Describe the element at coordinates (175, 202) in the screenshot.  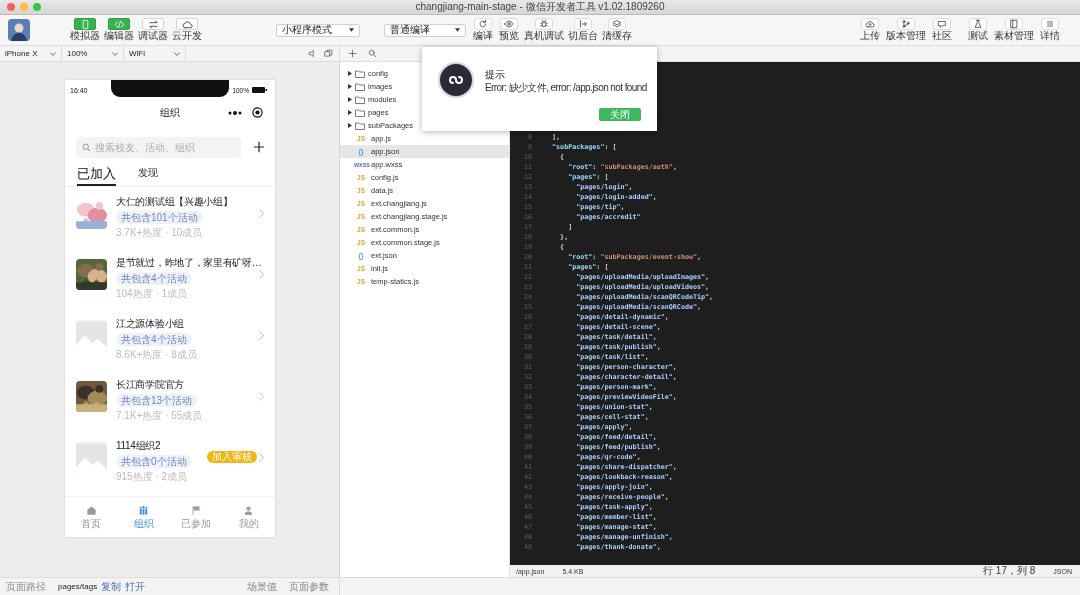
I see `group-title: 大仁的测试组【兴趣小组】` at that location.